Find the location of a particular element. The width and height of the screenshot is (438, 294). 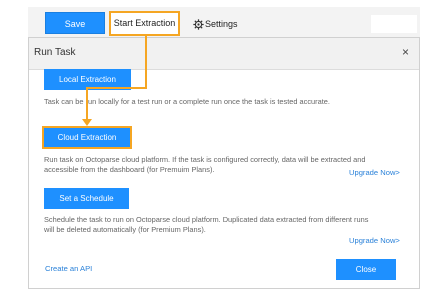

create-api-link: Create an API is located at coordinates (68, 268).